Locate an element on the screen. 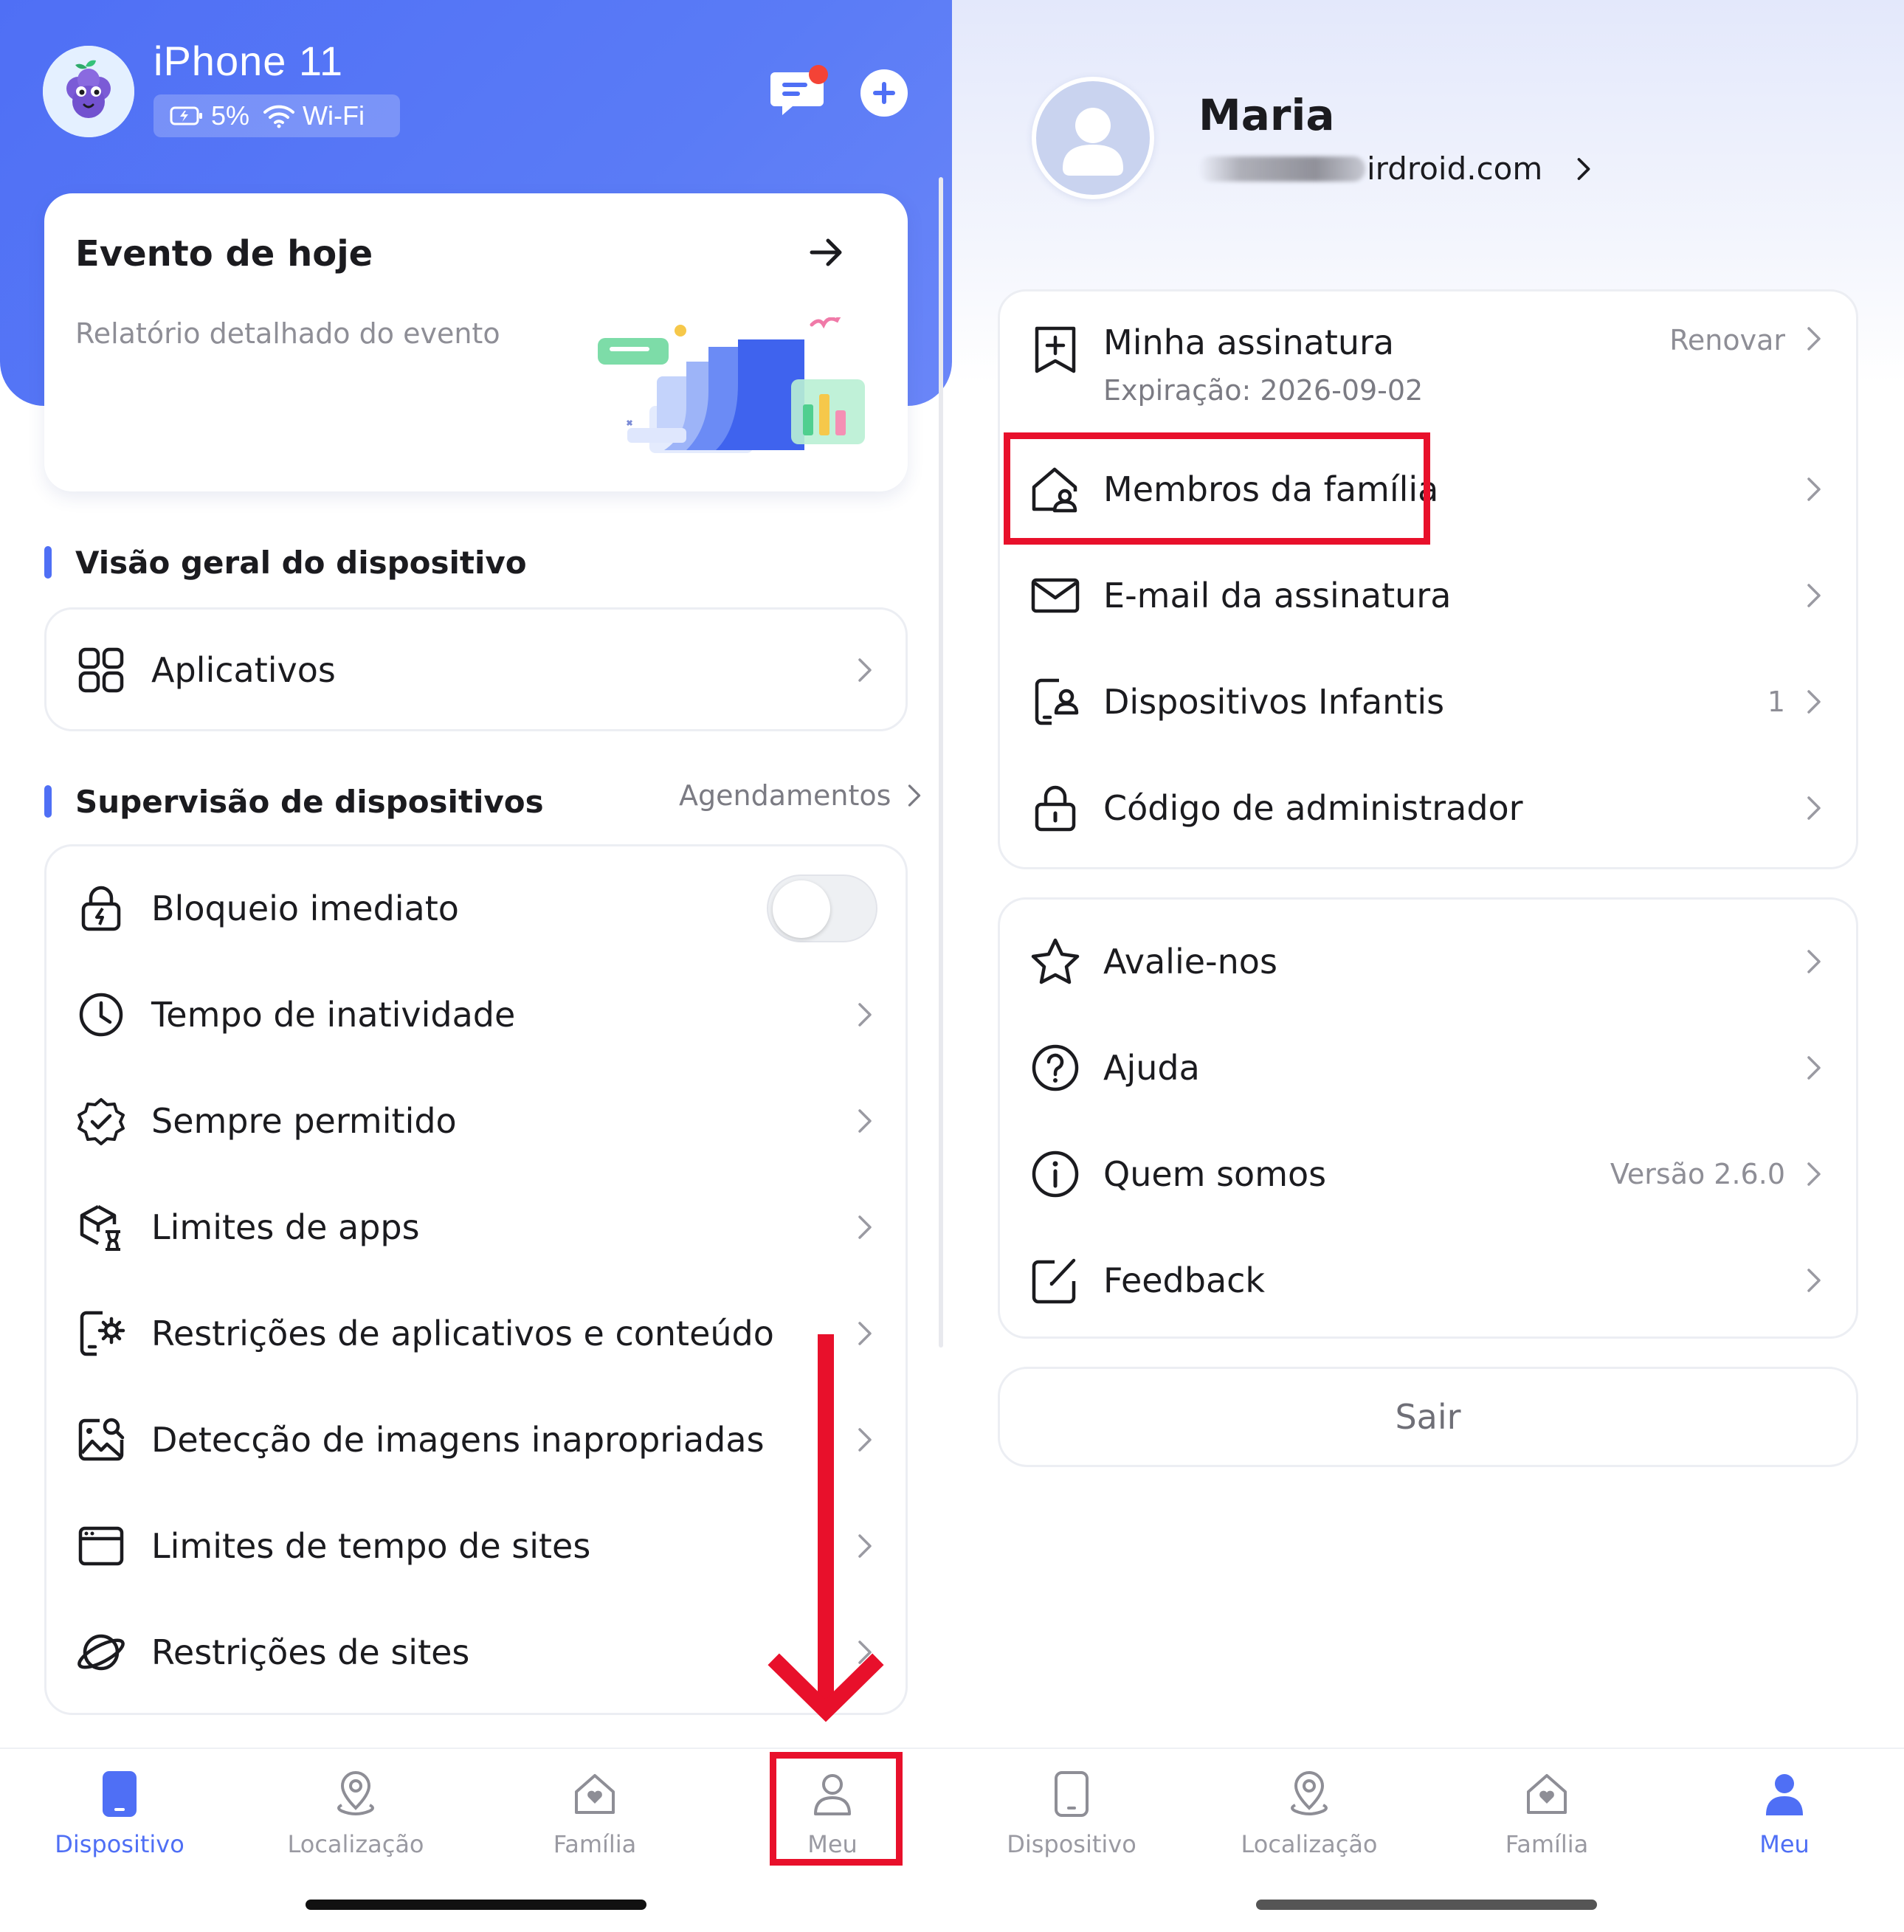  user-name: Maria is located at coordinates (1267, 115).